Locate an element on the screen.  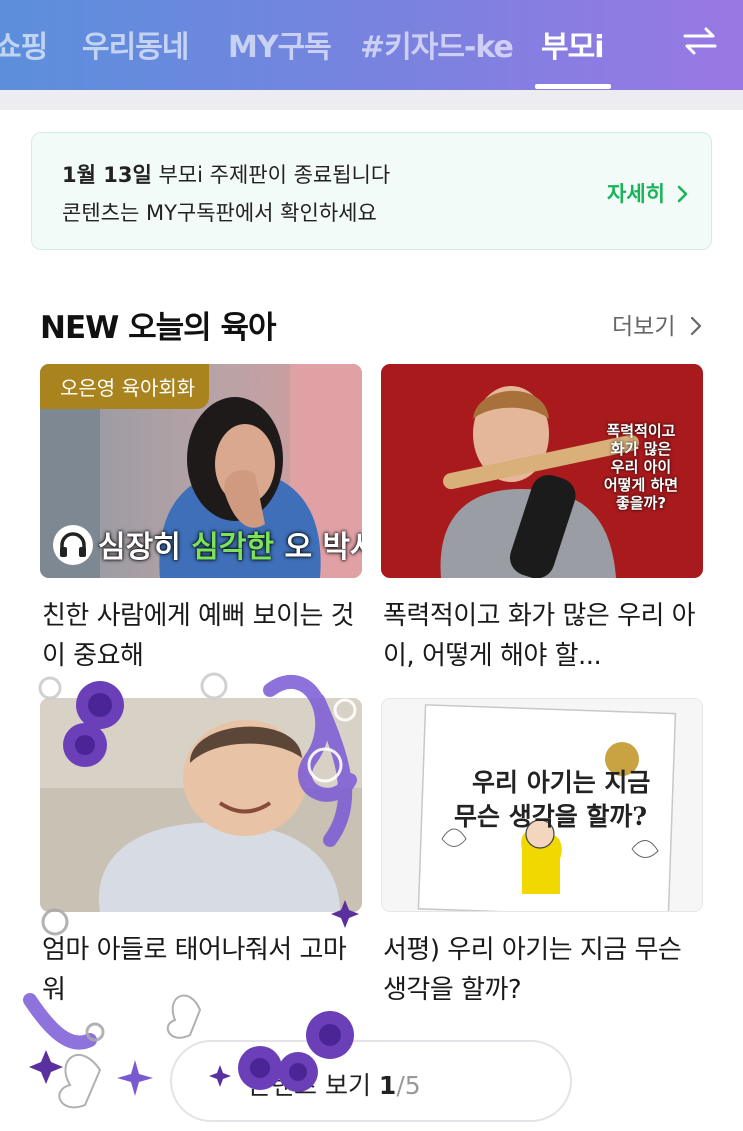
book-cover-line: 우리 아기는 지금 is located at coordinates (561, 782).